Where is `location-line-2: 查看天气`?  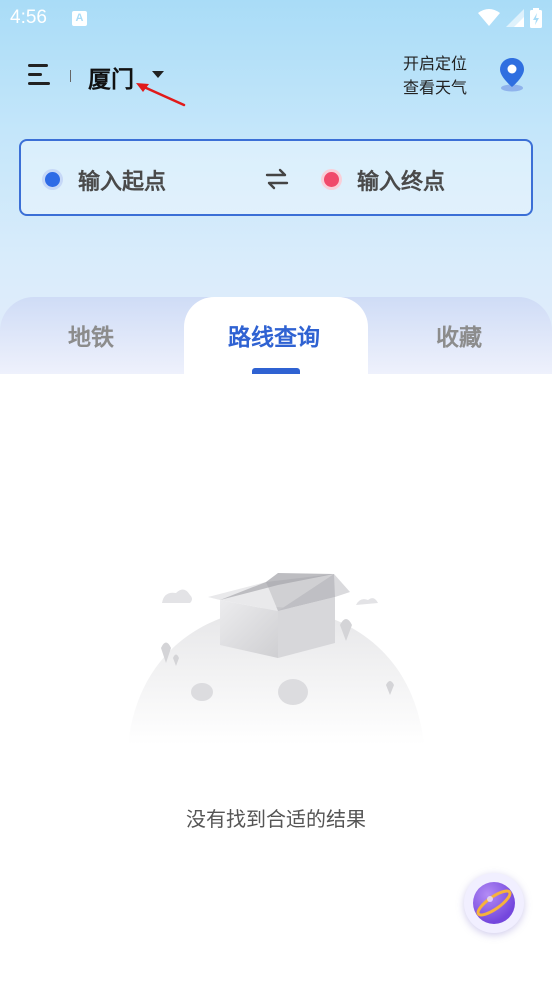 location-line-2: 查看天气 is located at coordinates (435, 87).